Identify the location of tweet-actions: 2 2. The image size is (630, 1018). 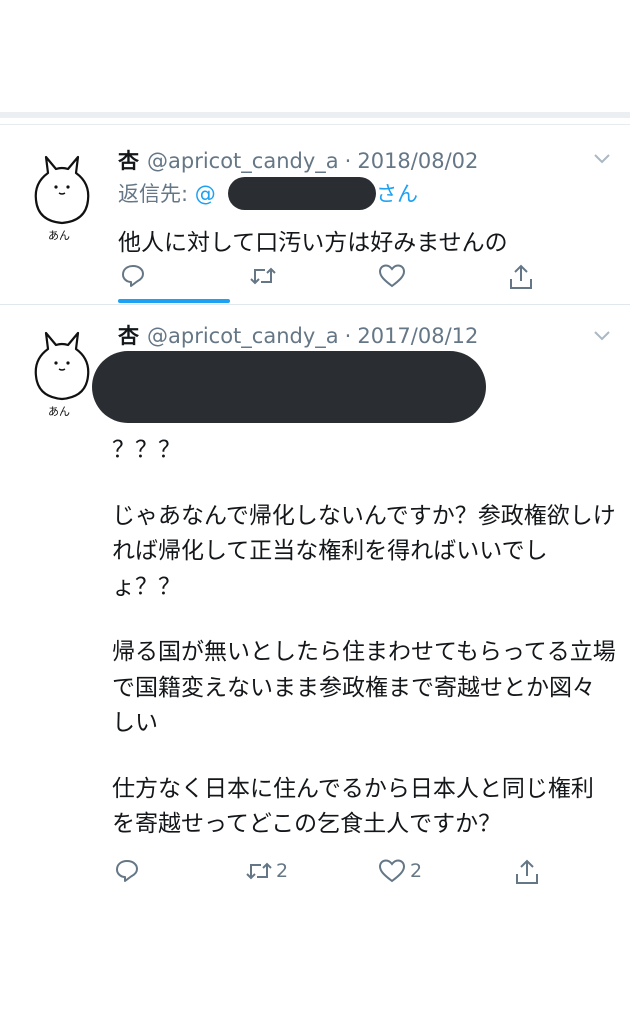
(315, 878).